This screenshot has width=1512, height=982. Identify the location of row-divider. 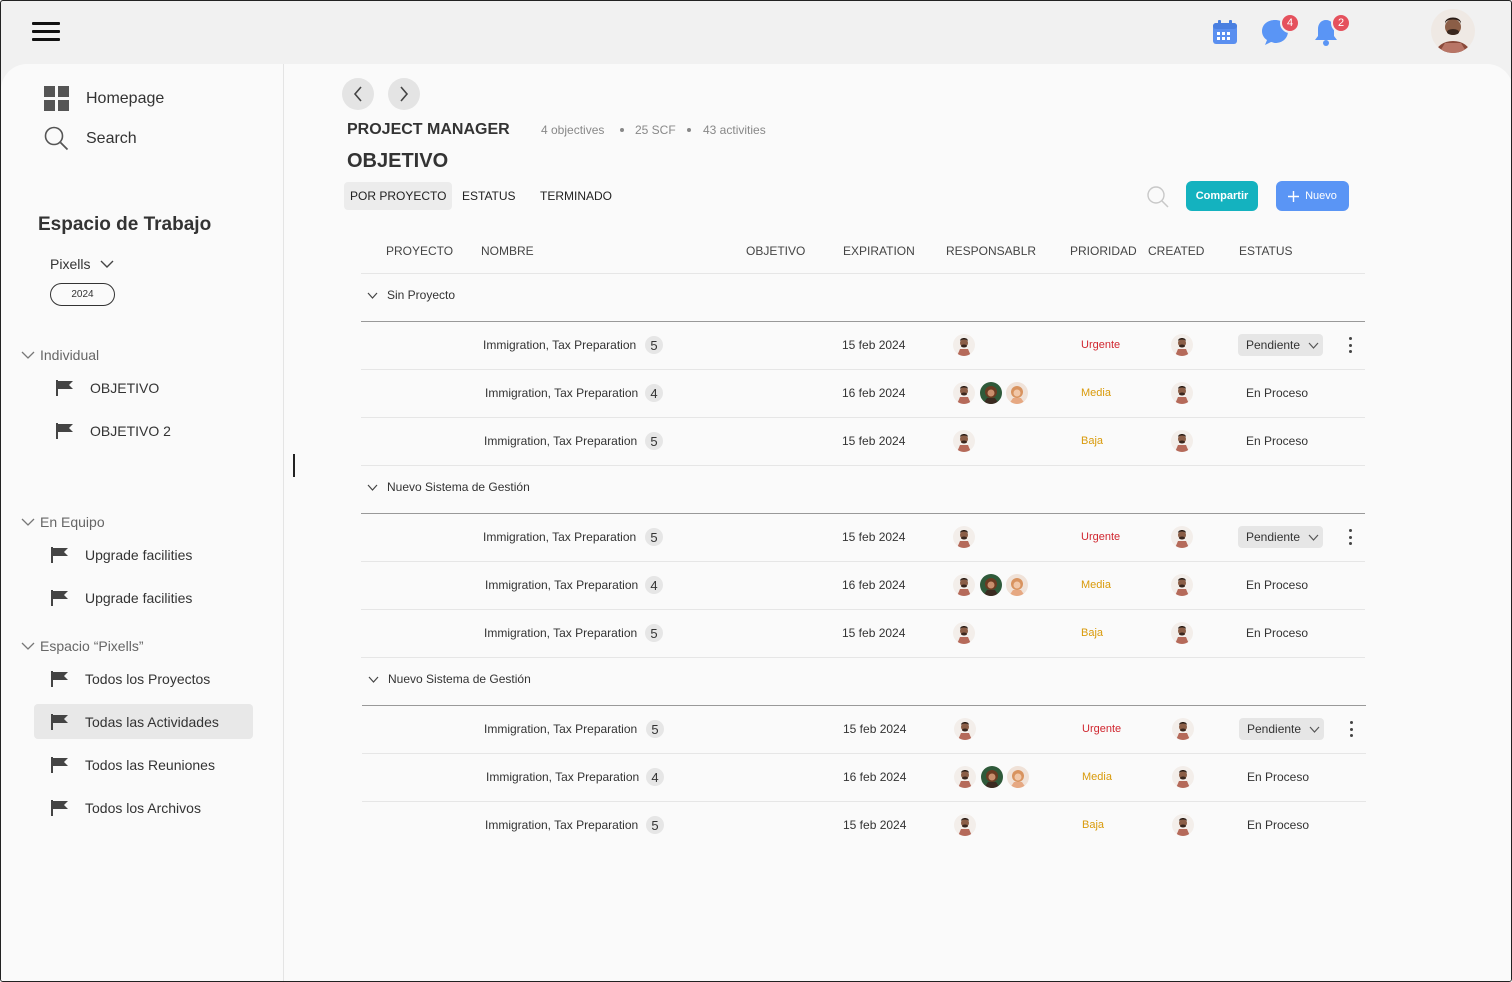
(864, 753).